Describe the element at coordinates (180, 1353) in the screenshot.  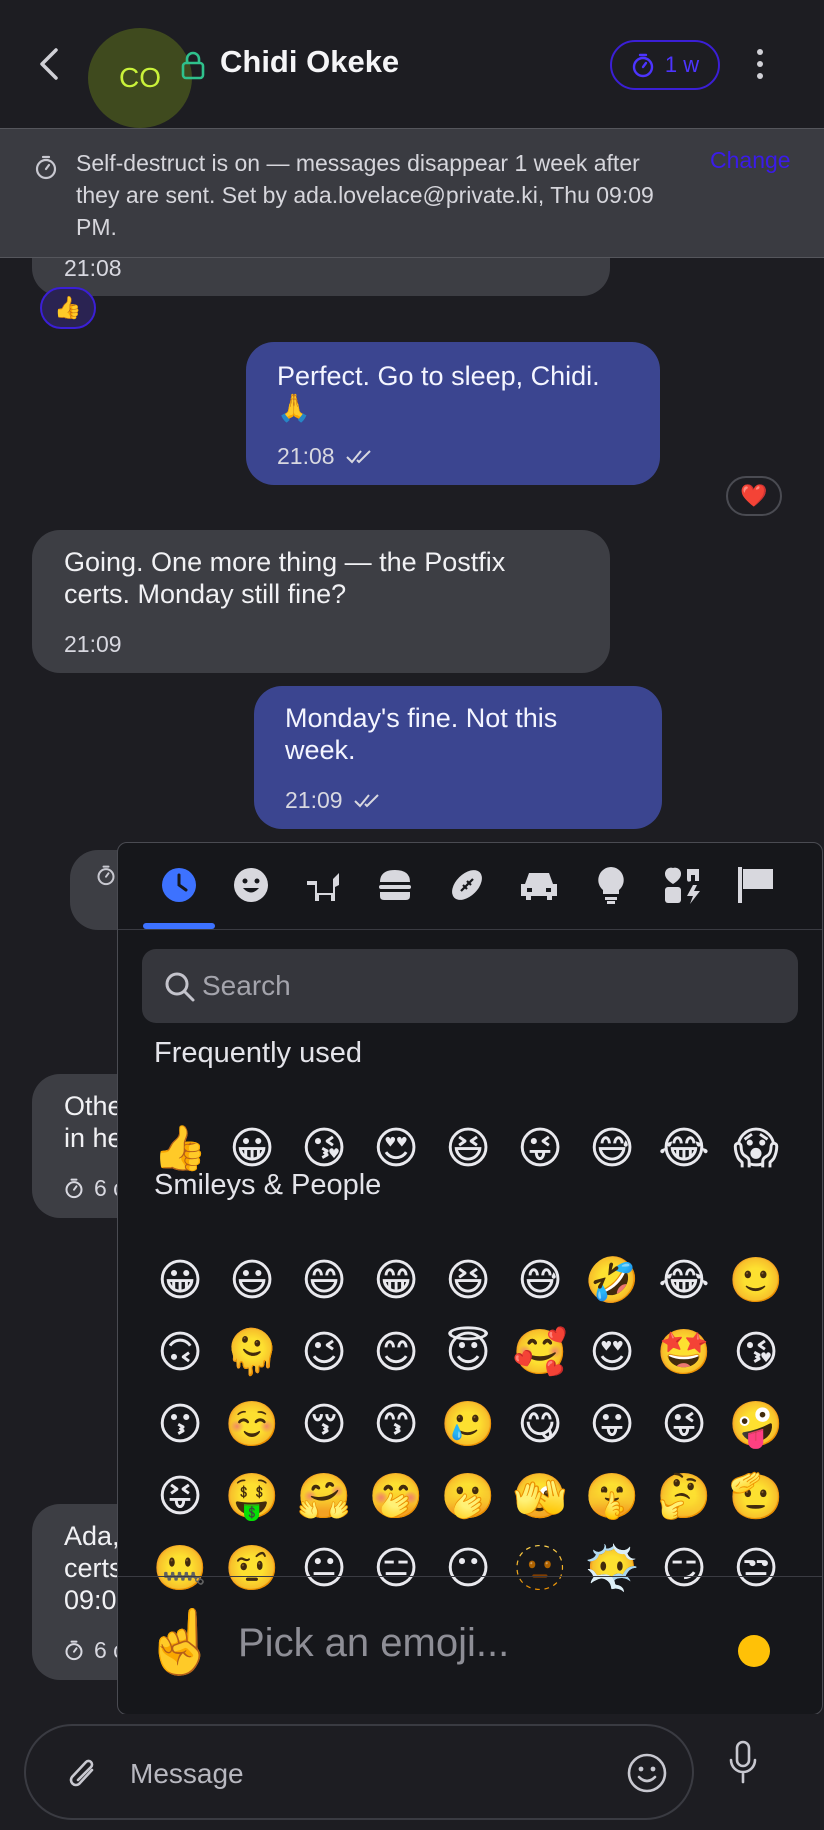
I see `emoji-button: 🙃` at that location.